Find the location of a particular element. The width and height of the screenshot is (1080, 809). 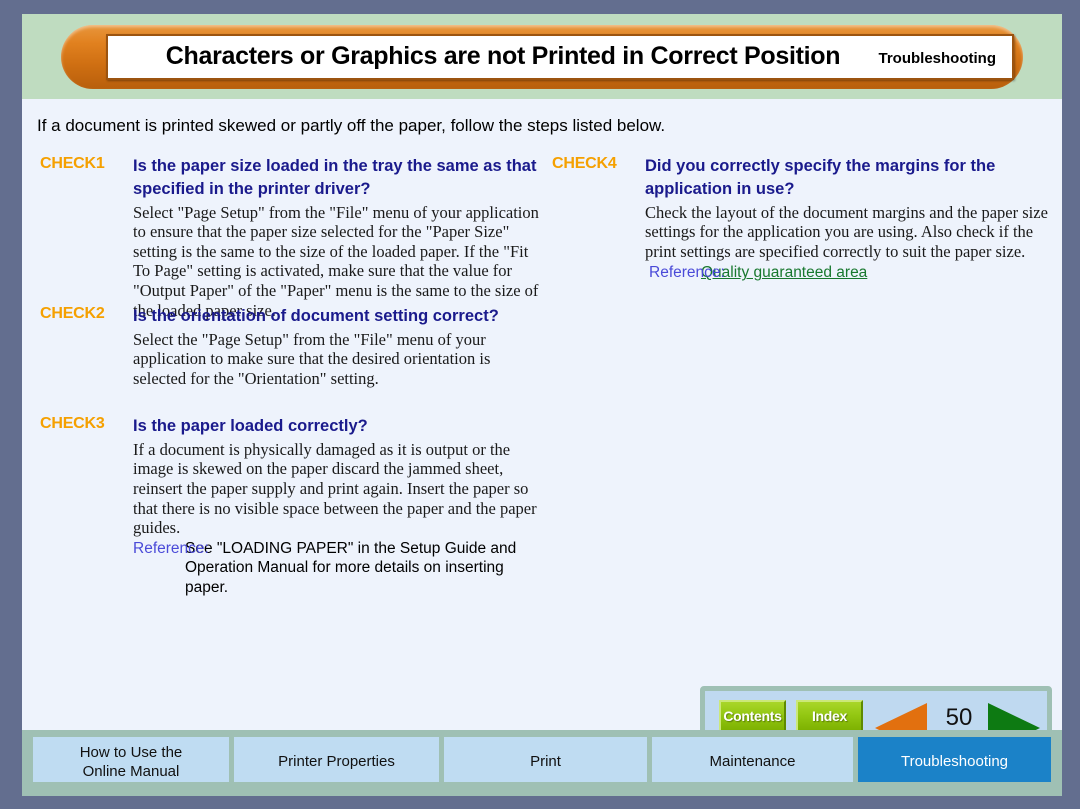

tab-maintenance: Maintenance is located at coordinates (752, 759).